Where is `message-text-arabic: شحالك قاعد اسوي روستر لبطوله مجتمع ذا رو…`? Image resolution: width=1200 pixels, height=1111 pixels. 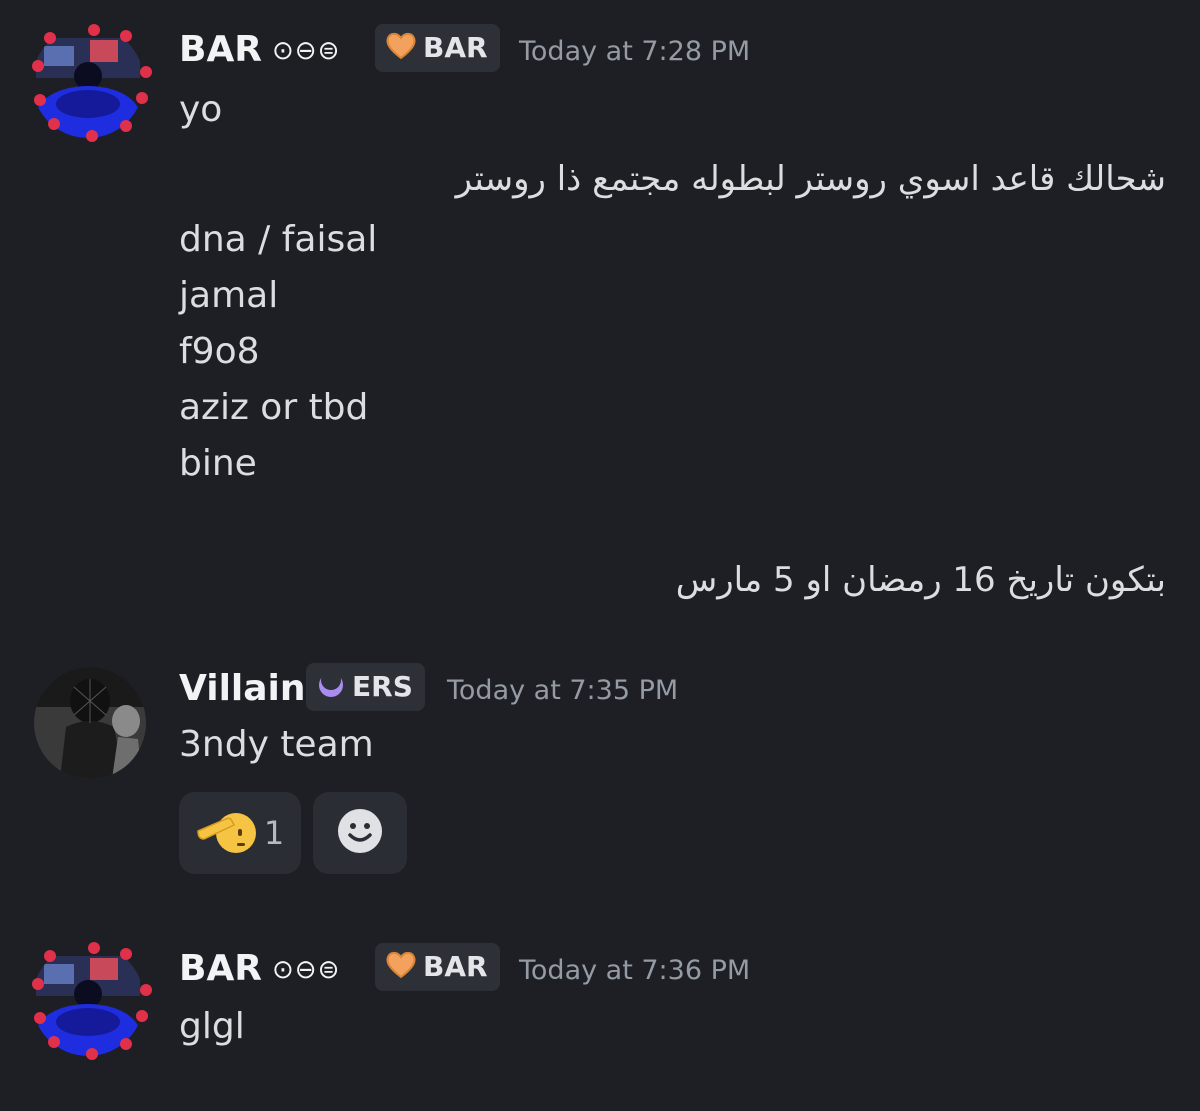 message-text-arabic: شحالك قاعد اسوي روستر لبطوله مجتمع ذا رو… is located at coordinates (810, 179).